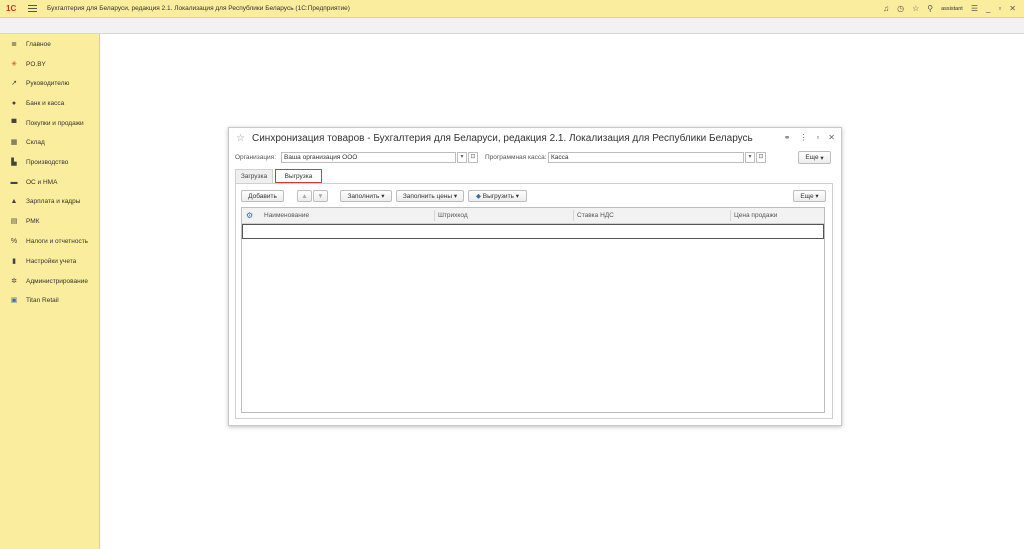 This screenshot has height=549, width=1024. What do you see at coordinates (915, 8) in the screenshot?
I see `star-icon: ☆` at bounding box center [915, 8].